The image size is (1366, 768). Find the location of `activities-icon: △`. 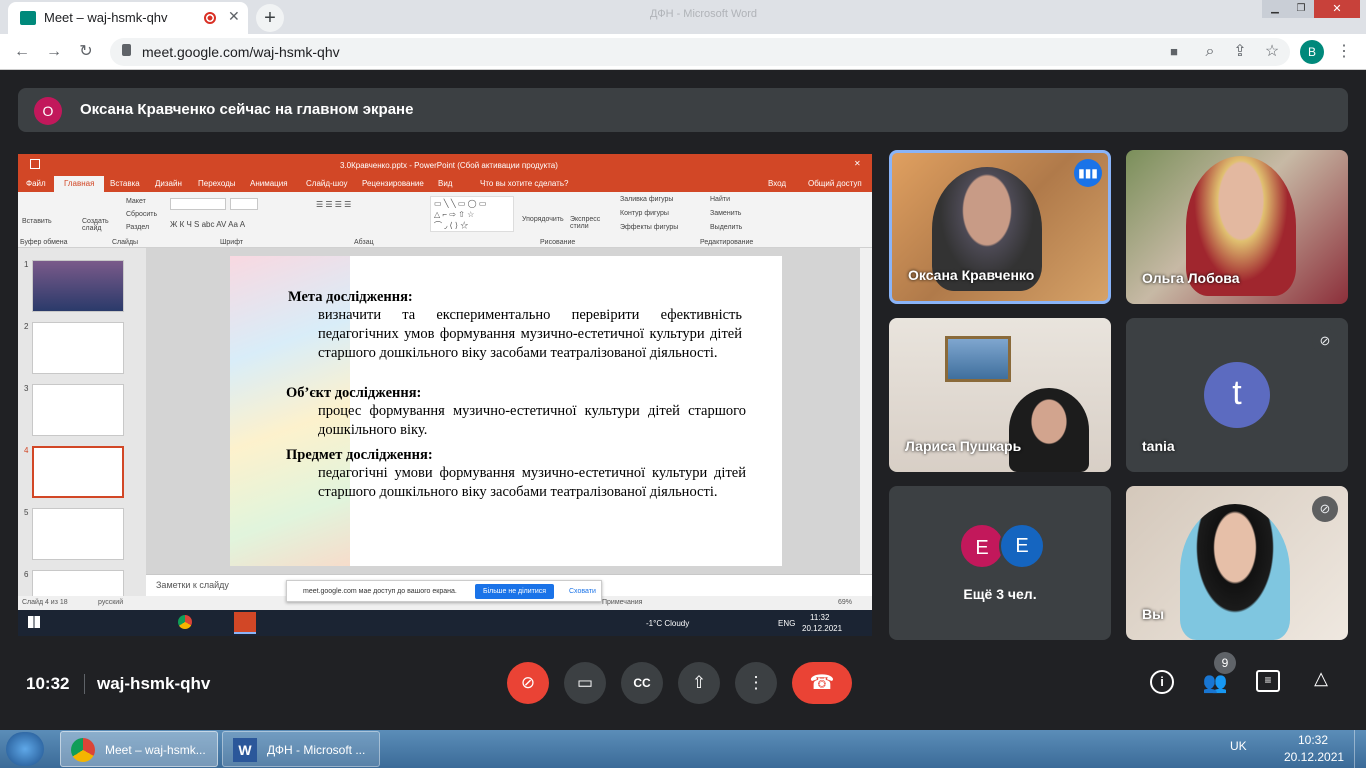

activities-icon: △ is located at coordinates (1321, 681).